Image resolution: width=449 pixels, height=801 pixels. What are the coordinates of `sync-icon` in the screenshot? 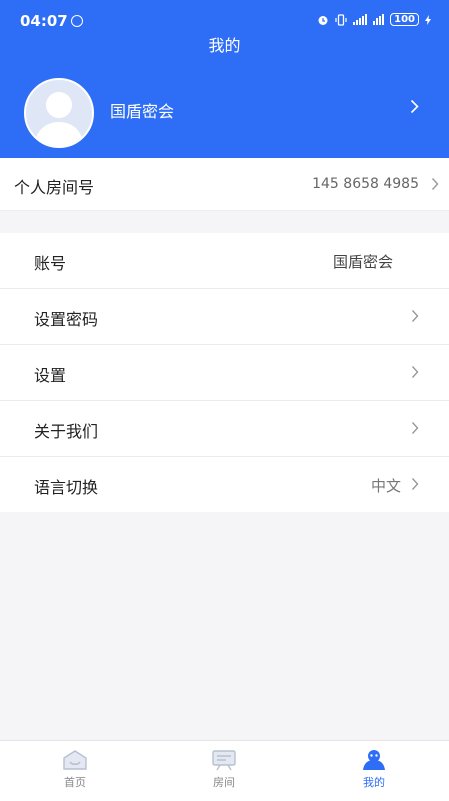 It's located at (76, 21).